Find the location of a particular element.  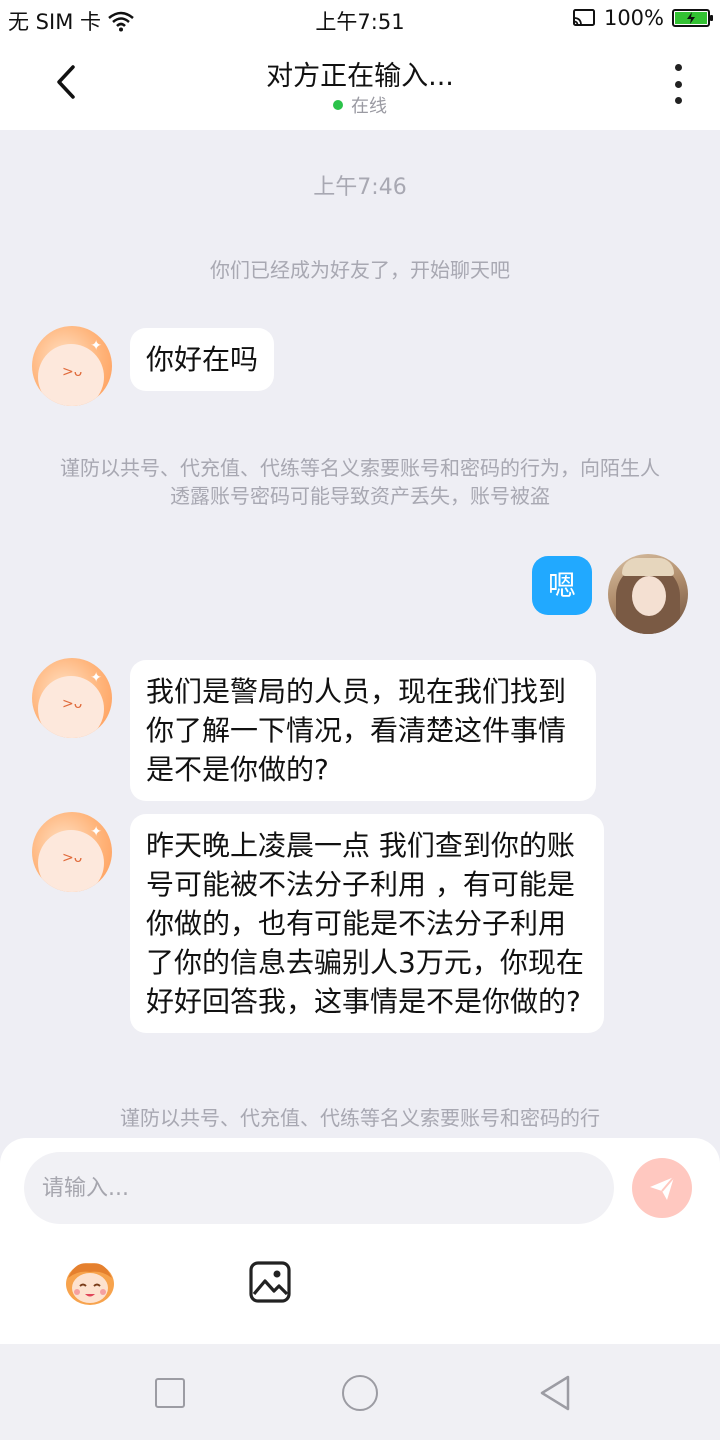

battery-level-fill is located at coordinates (691, 18).